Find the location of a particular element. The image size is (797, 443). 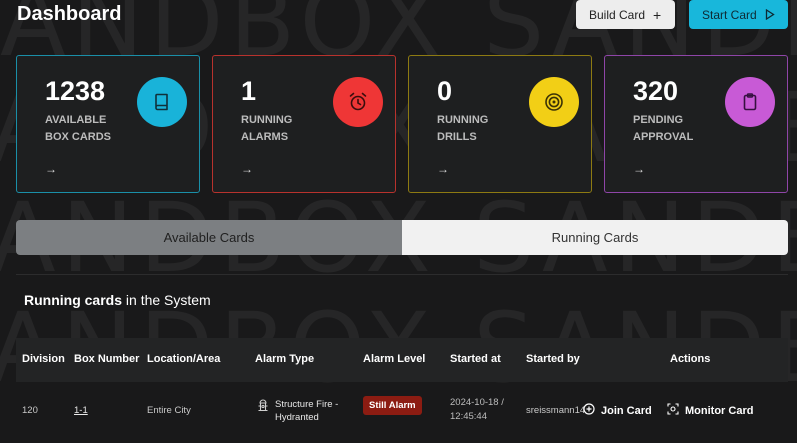

stat-card-pending-approval: 320 PENDING APPROVAL → is located at coordinates (696, 124).